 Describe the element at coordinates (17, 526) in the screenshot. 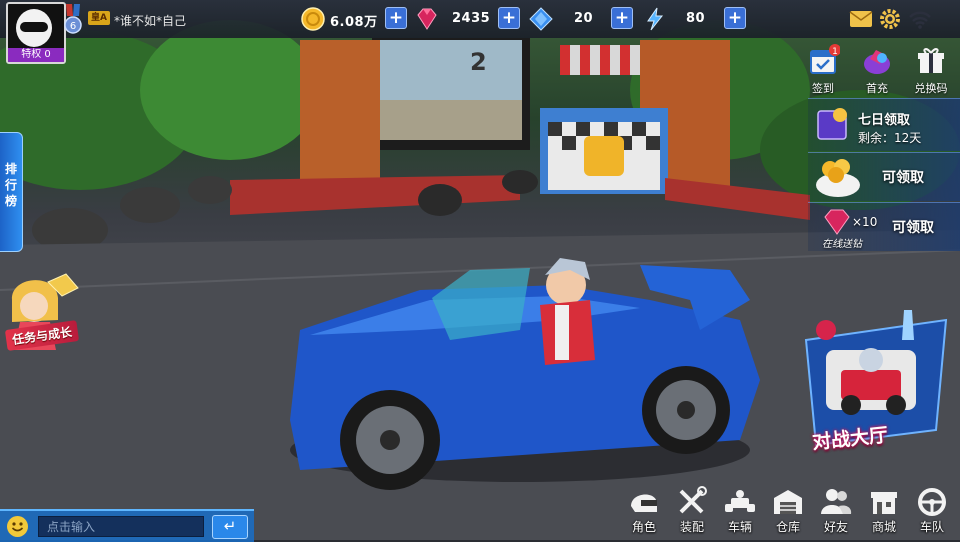

I see `emoji-smiley-icon` at that location.